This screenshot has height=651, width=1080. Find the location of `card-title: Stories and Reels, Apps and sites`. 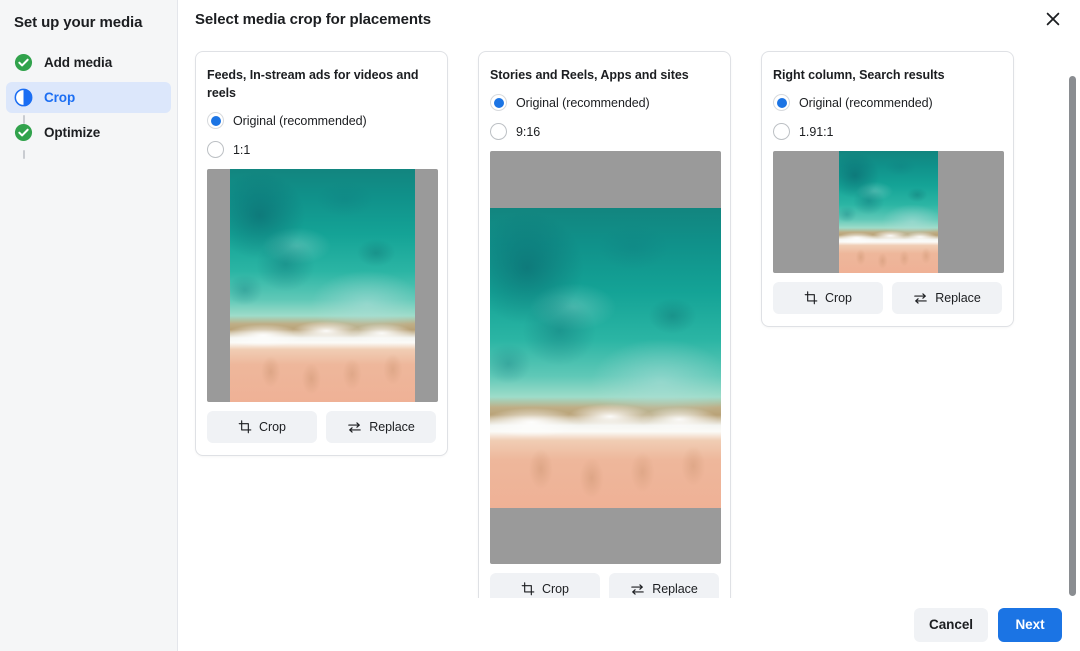

card-title: Stories and Reels, Apps and sites is located at coordinates (589, 75).